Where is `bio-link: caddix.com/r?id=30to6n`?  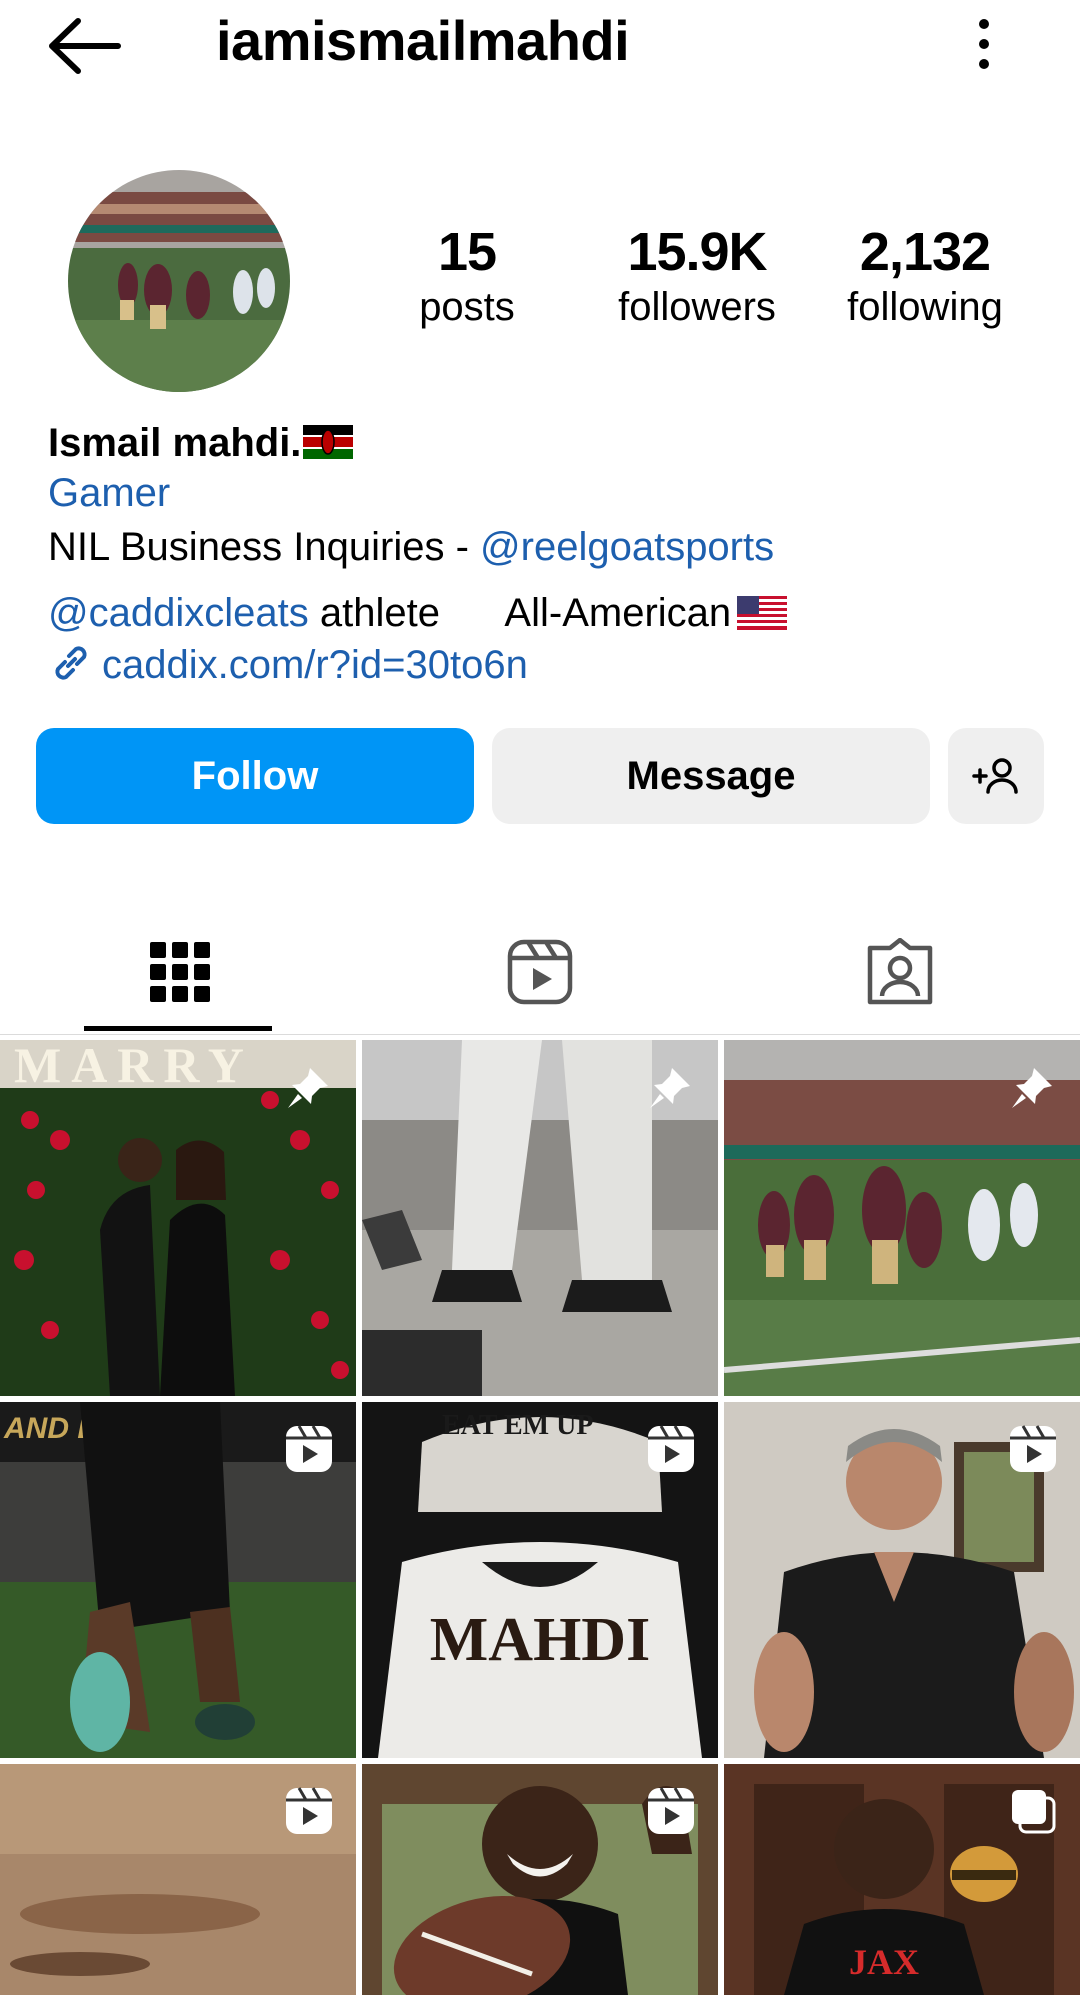
bio-link: caddix.com/r?id=30to6n is located at coordinates (315, 665).